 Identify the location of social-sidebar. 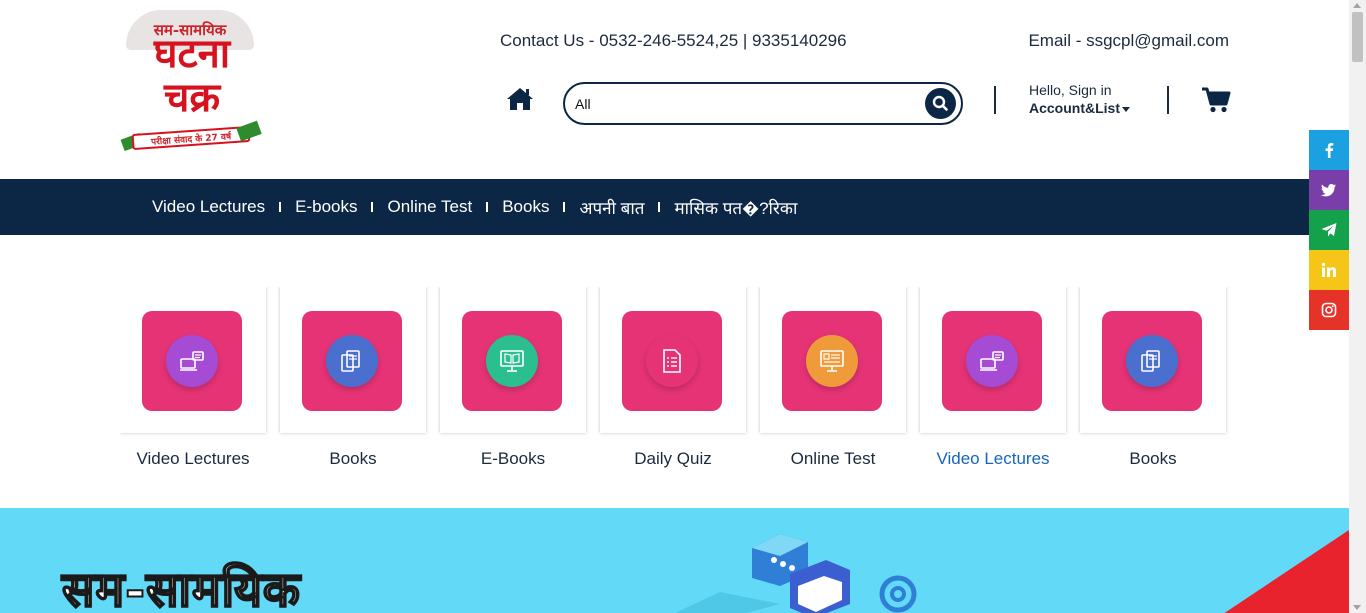
(1329, 230).